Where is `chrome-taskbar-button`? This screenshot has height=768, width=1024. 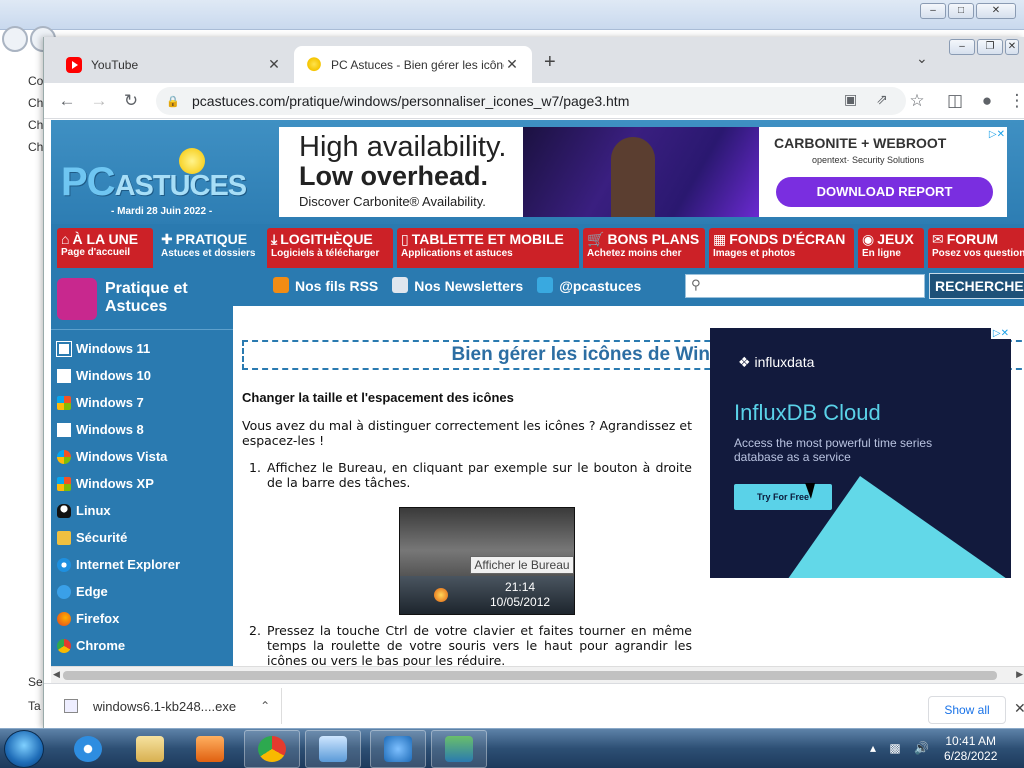
chrome-taskbar-button is located at coordinates (272, 749).